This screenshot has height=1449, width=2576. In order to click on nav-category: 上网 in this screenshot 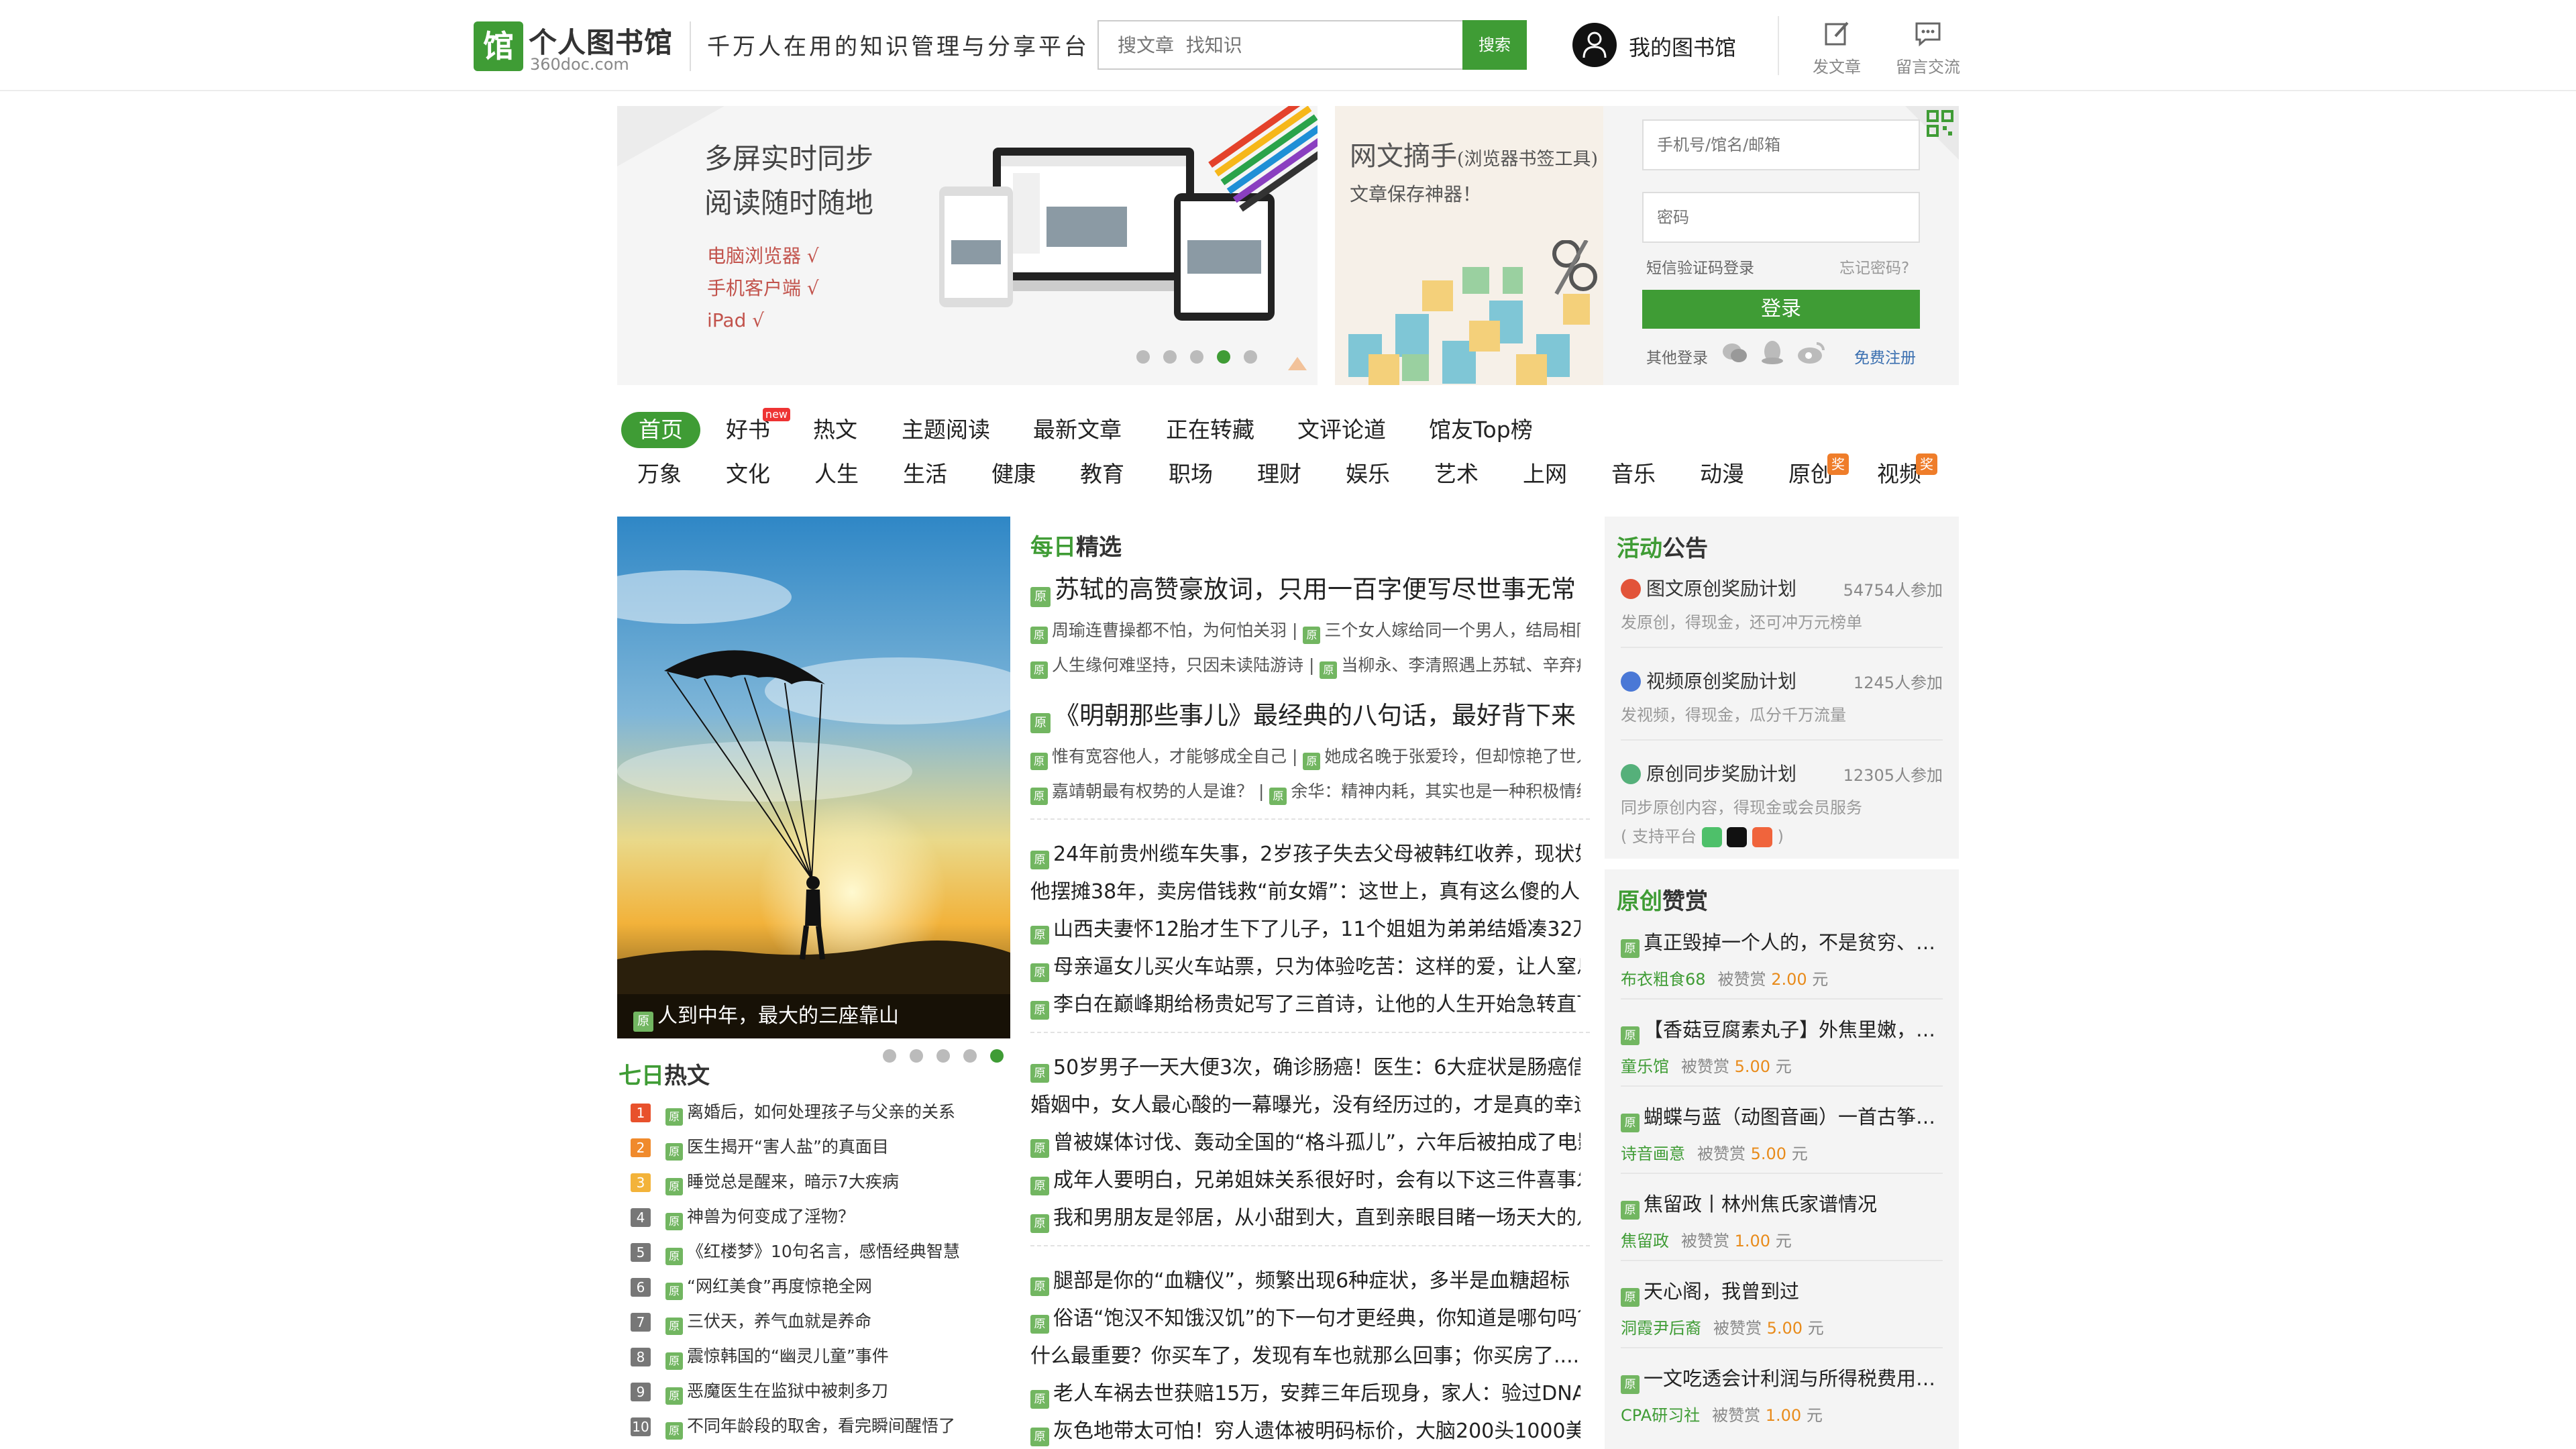, I will do `click(1545, 474)`.